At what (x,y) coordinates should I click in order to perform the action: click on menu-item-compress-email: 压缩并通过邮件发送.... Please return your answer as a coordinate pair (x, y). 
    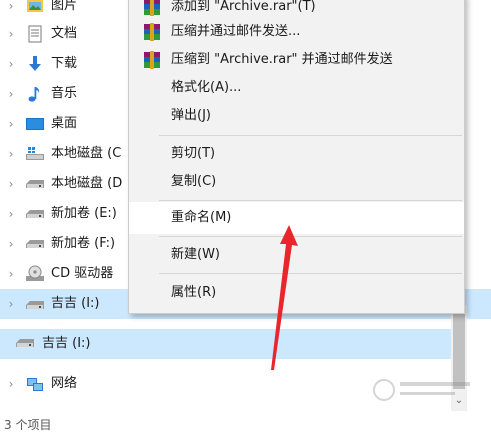
    Looking at the image, I should click on (296, 32).